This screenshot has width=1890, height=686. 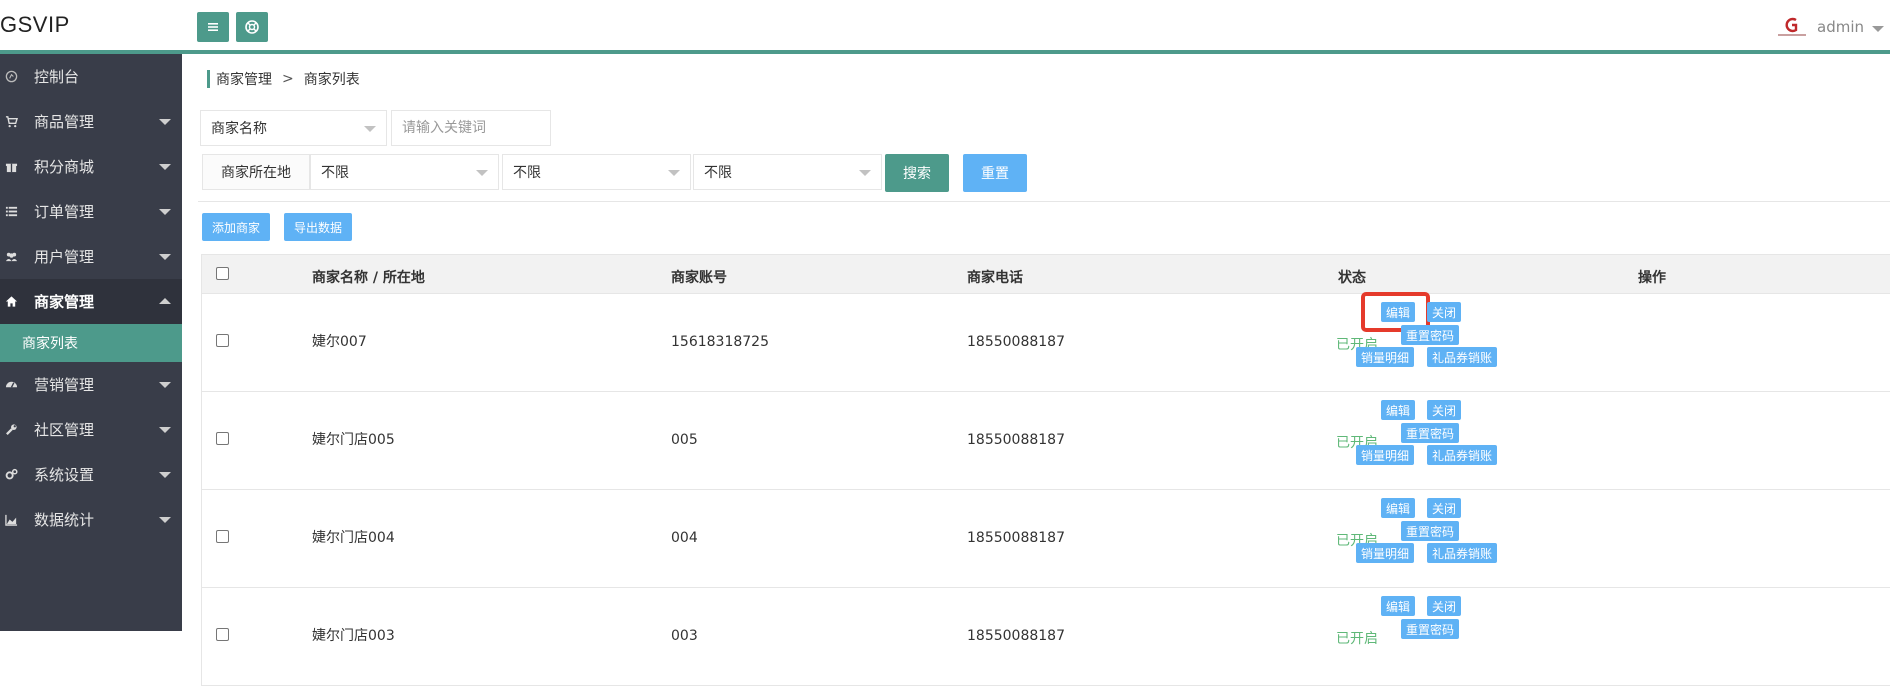 What do you see at coordinates (331, 80) in the screenshot?
I see `breadcrumb-current: 商家列表` at bounding box center [331, 80].